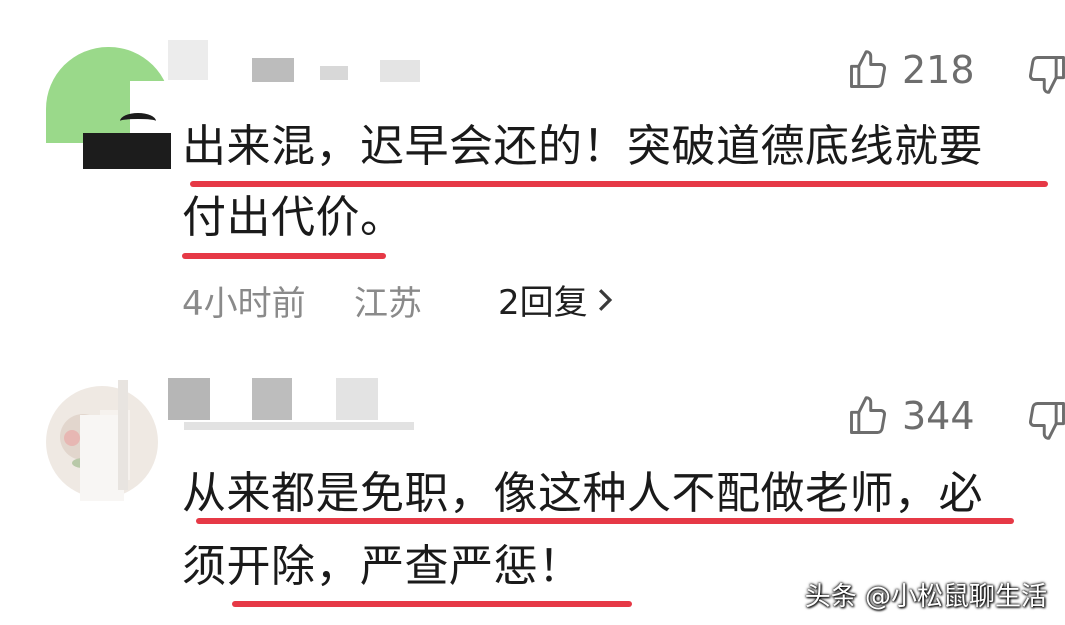 This screenshot has height=625, width=1065. What do you see at coordinates (388, 304) in the screenshot?
I see `comment-location: 江苏` at bounding box center [388, 304].